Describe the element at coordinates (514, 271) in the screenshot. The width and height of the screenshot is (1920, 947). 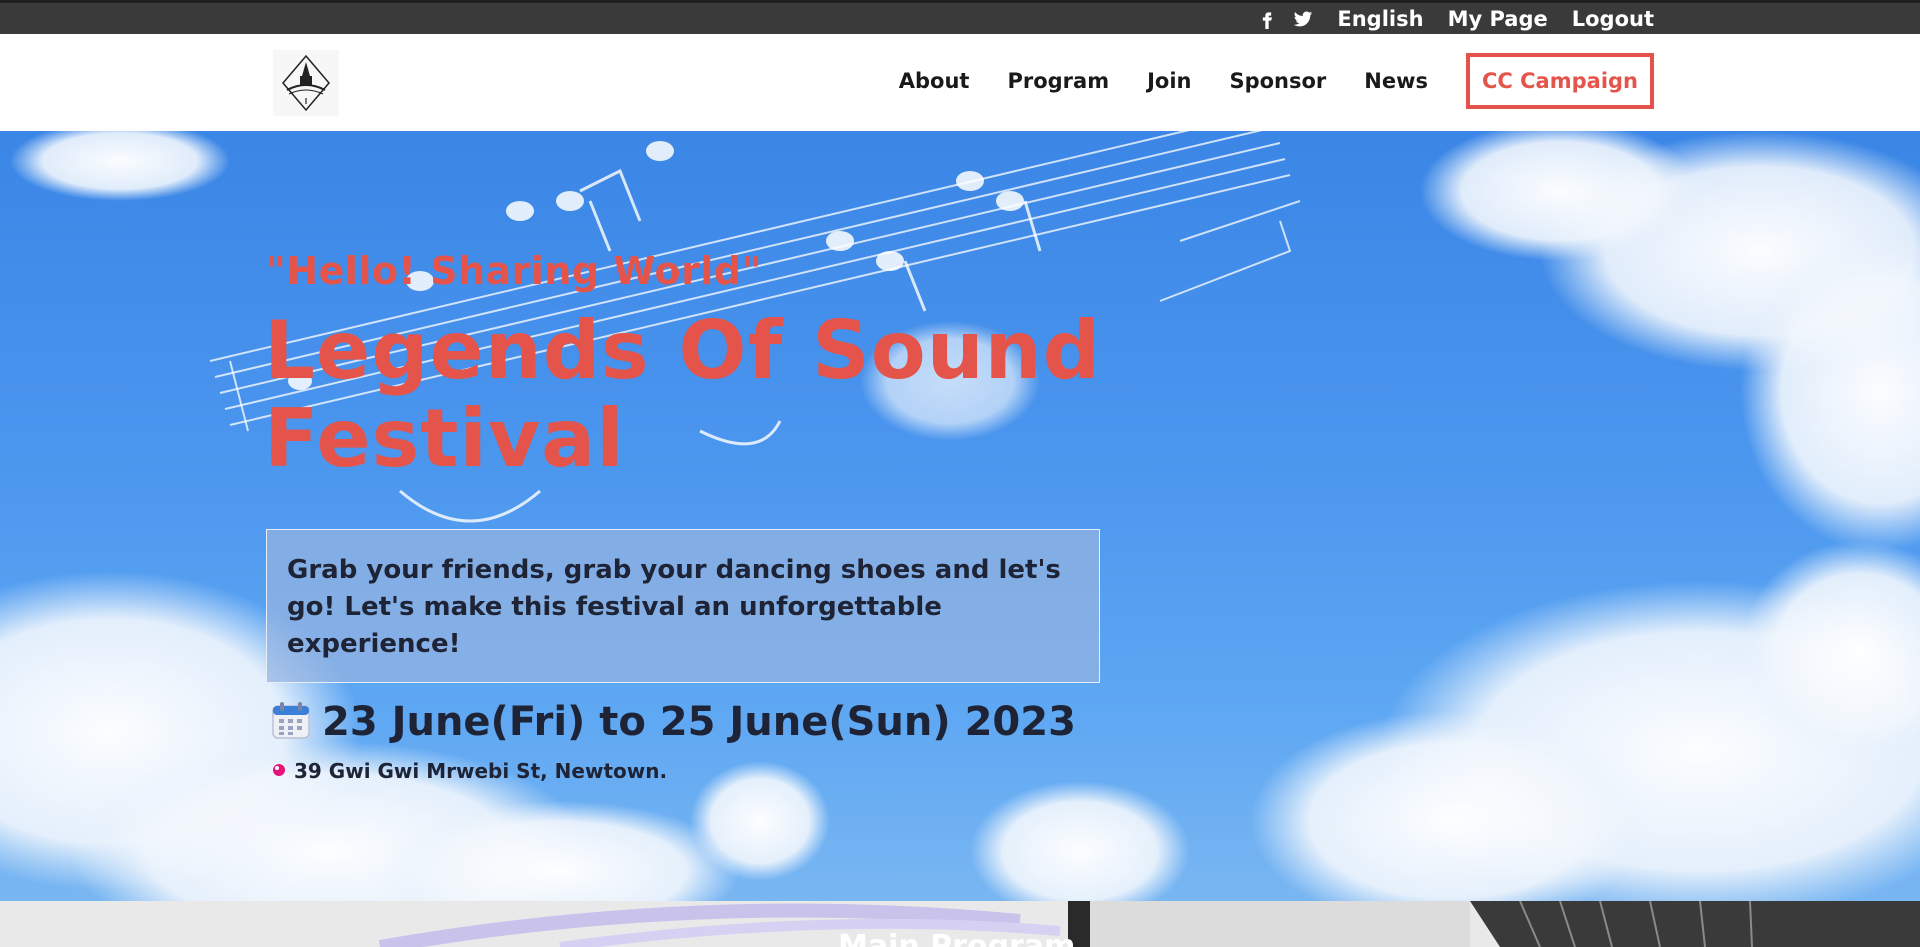
I see `hero-tagline: "Hello! Sharing World"` at that location.